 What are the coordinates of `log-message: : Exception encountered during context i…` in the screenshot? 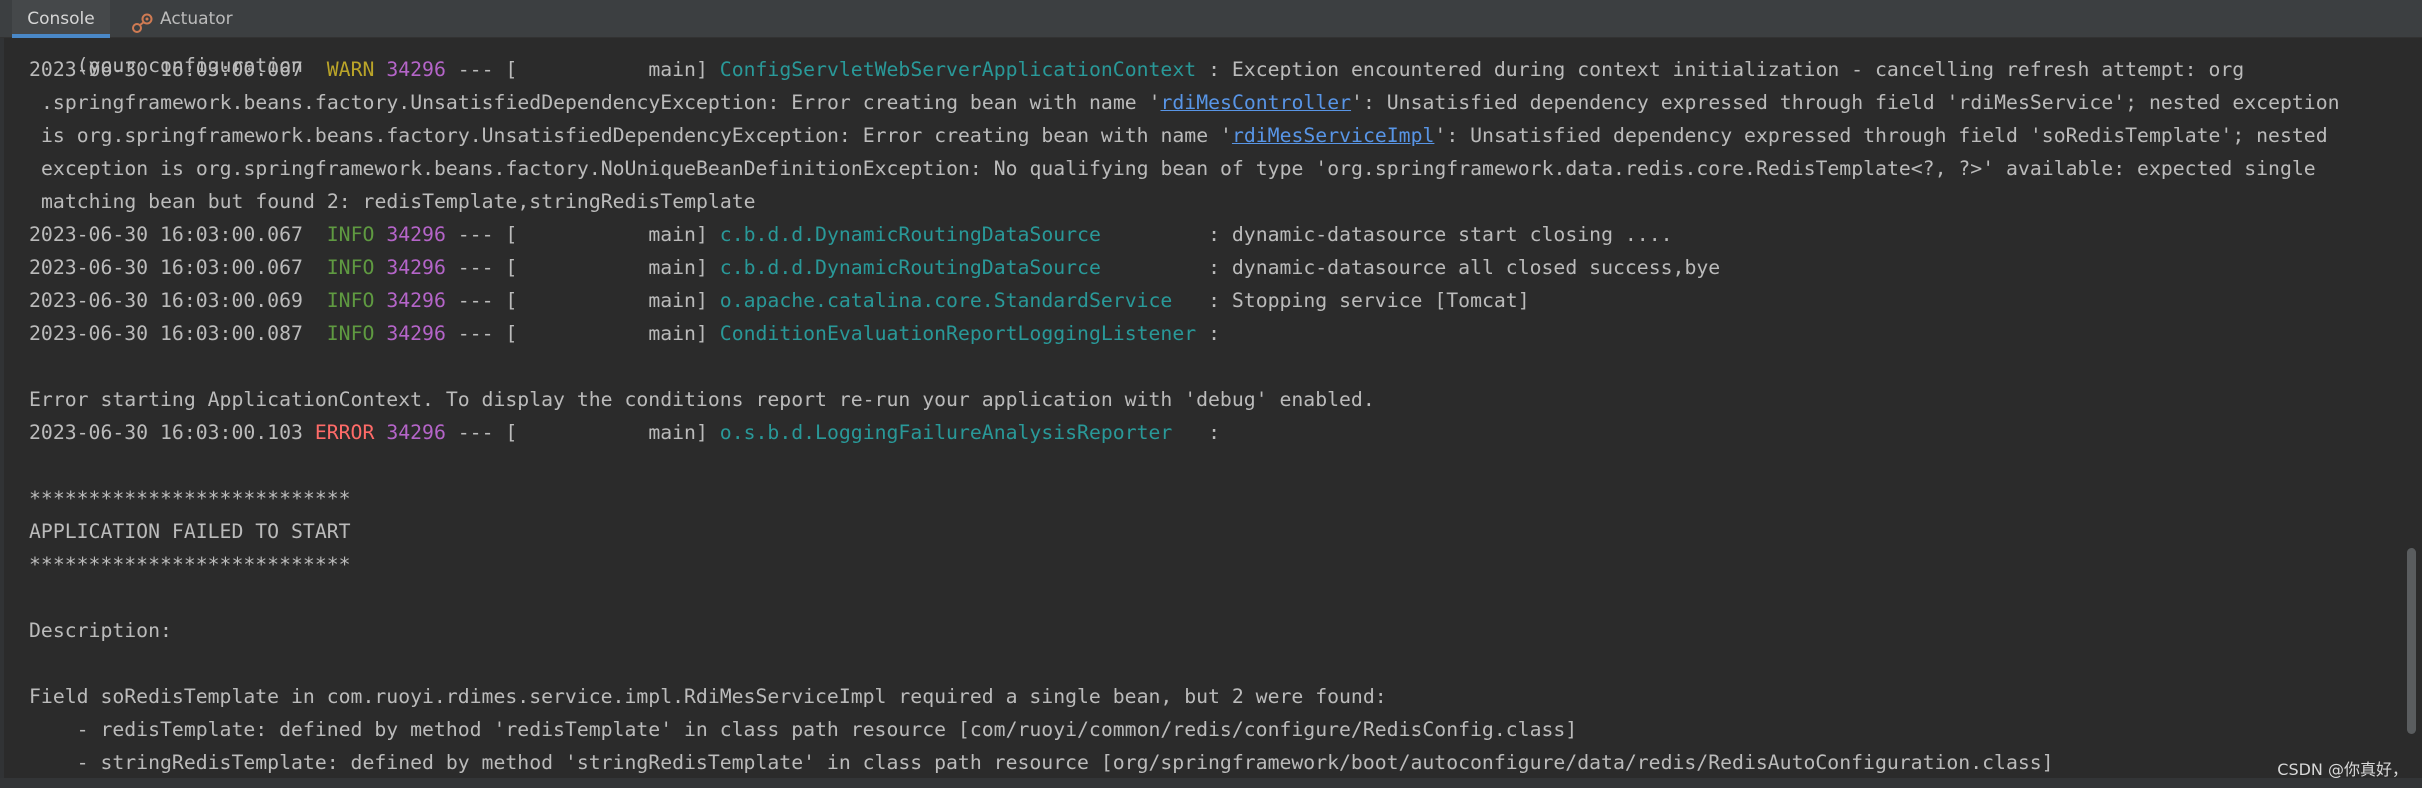 It's located at (1720, 69).